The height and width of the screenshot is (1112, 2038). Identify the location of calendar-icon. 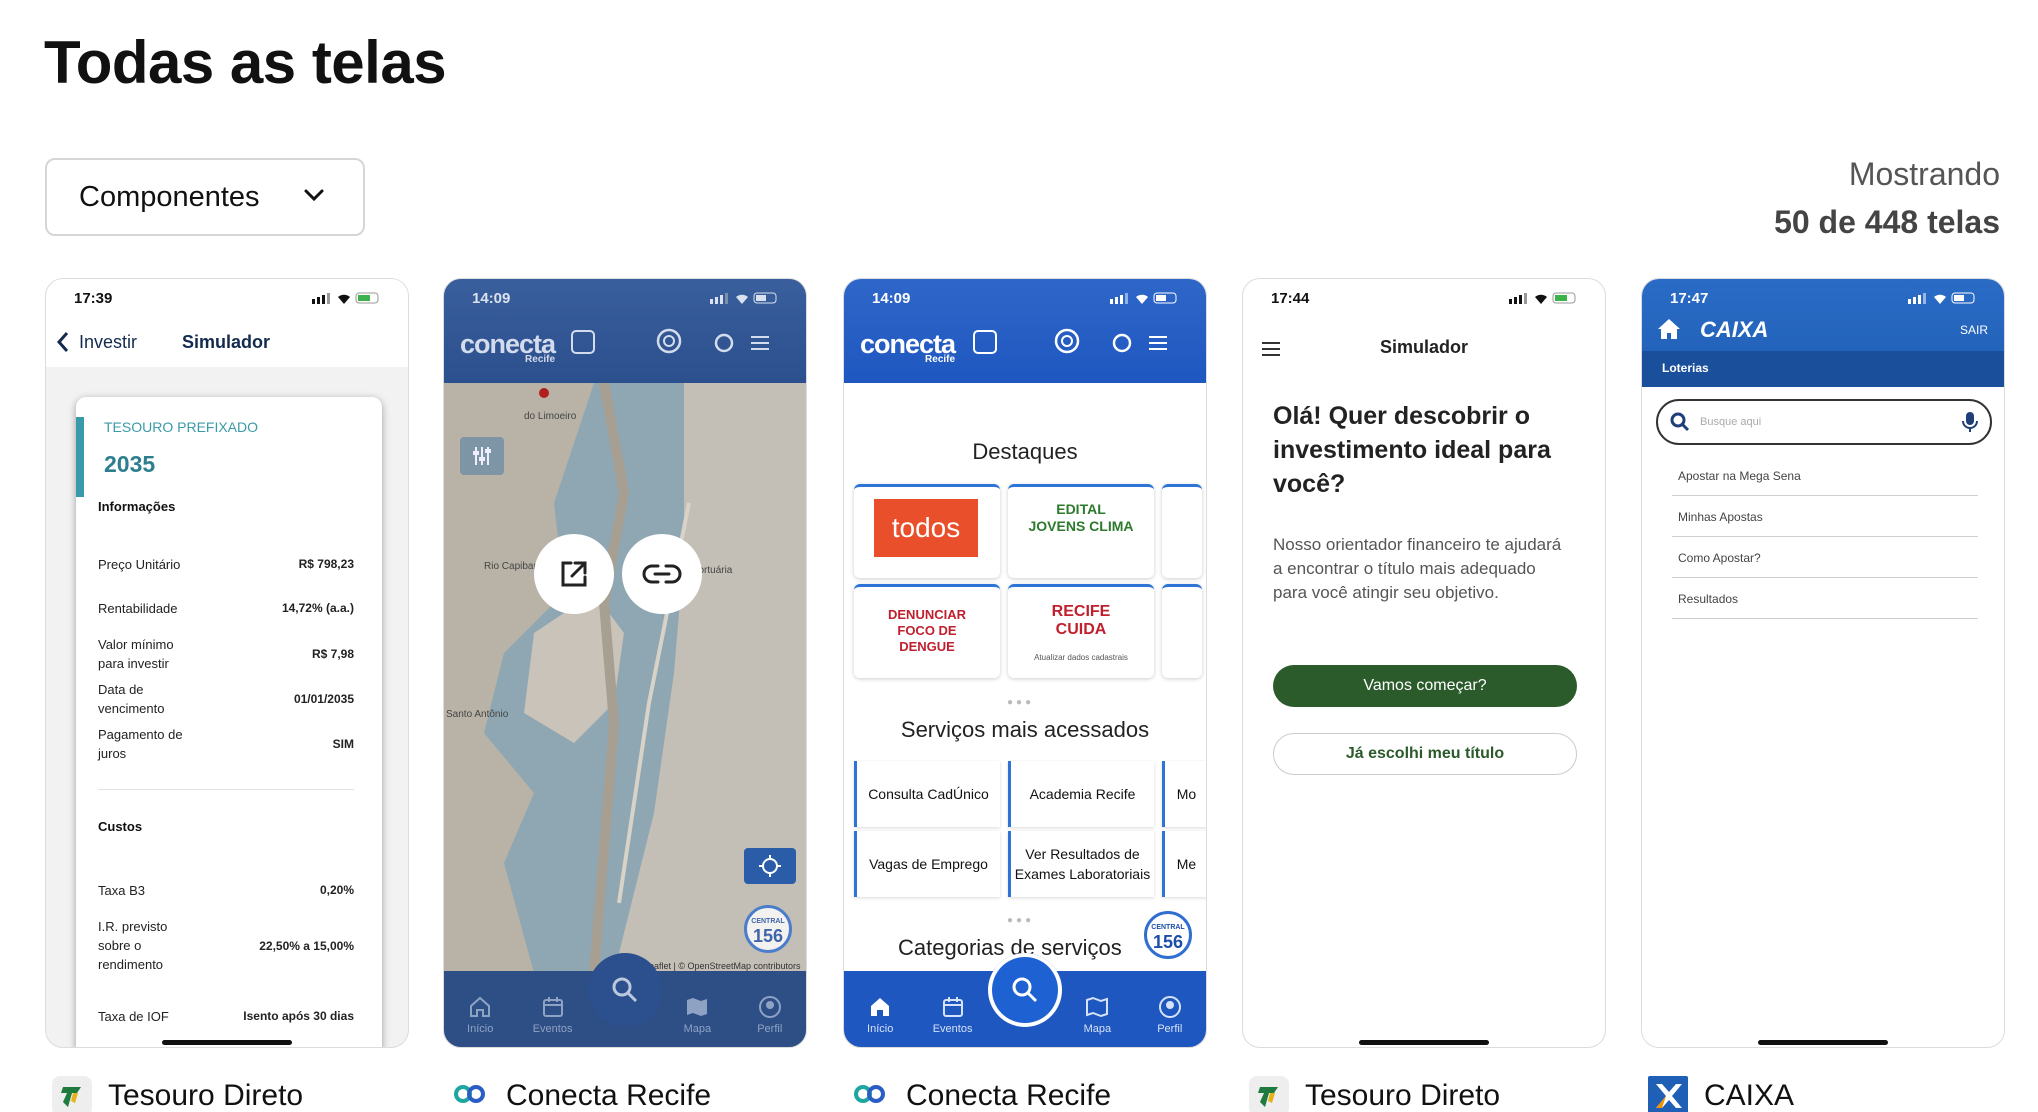
(952, 1007).